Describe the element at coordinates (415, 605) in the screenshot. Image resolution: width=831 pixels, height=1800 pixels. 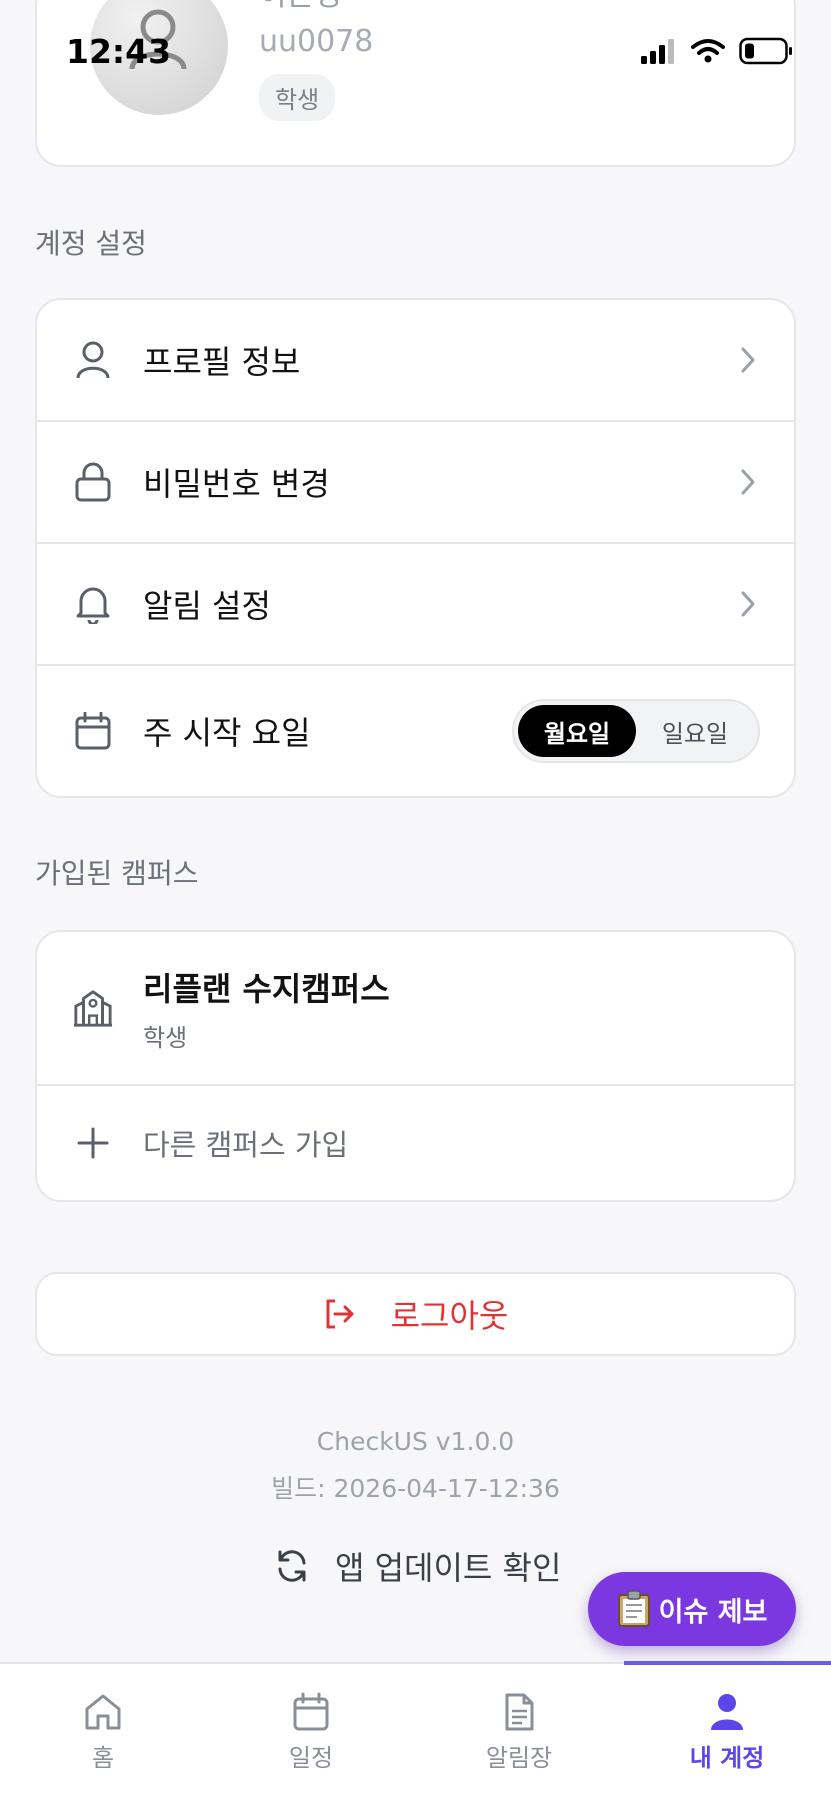
I see `menu-item-notification-settings: 알림 설정` at that location.